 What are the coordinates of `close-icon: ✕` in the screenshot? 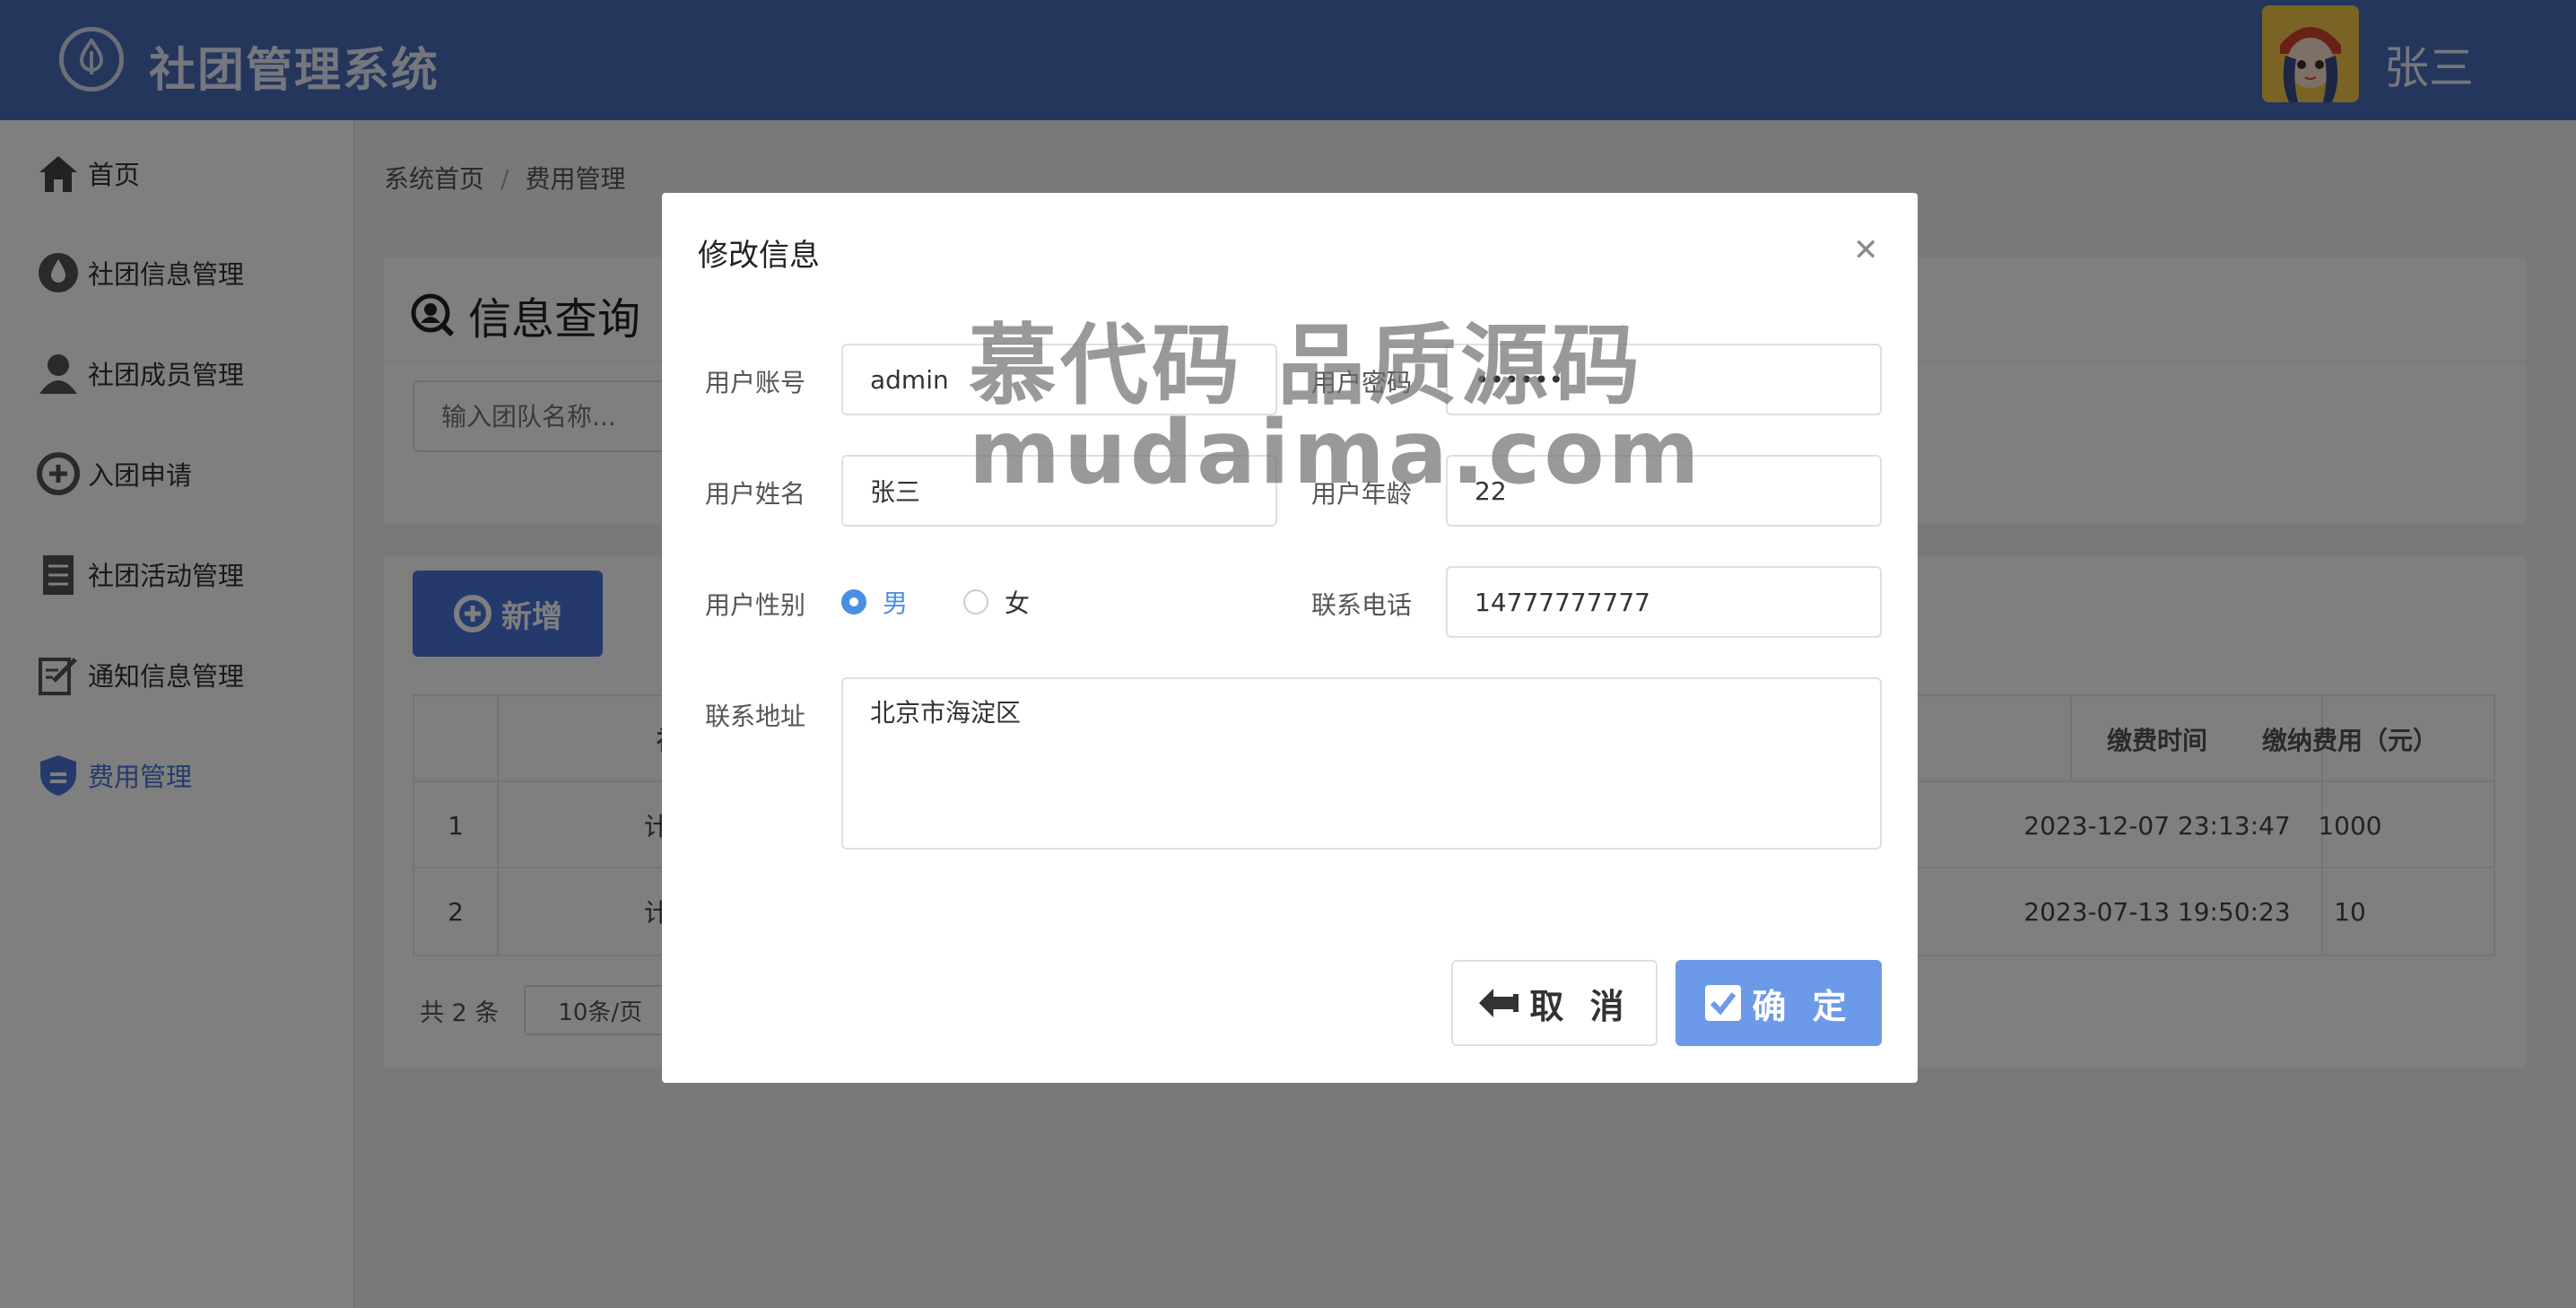 It's located at (1866, 250).